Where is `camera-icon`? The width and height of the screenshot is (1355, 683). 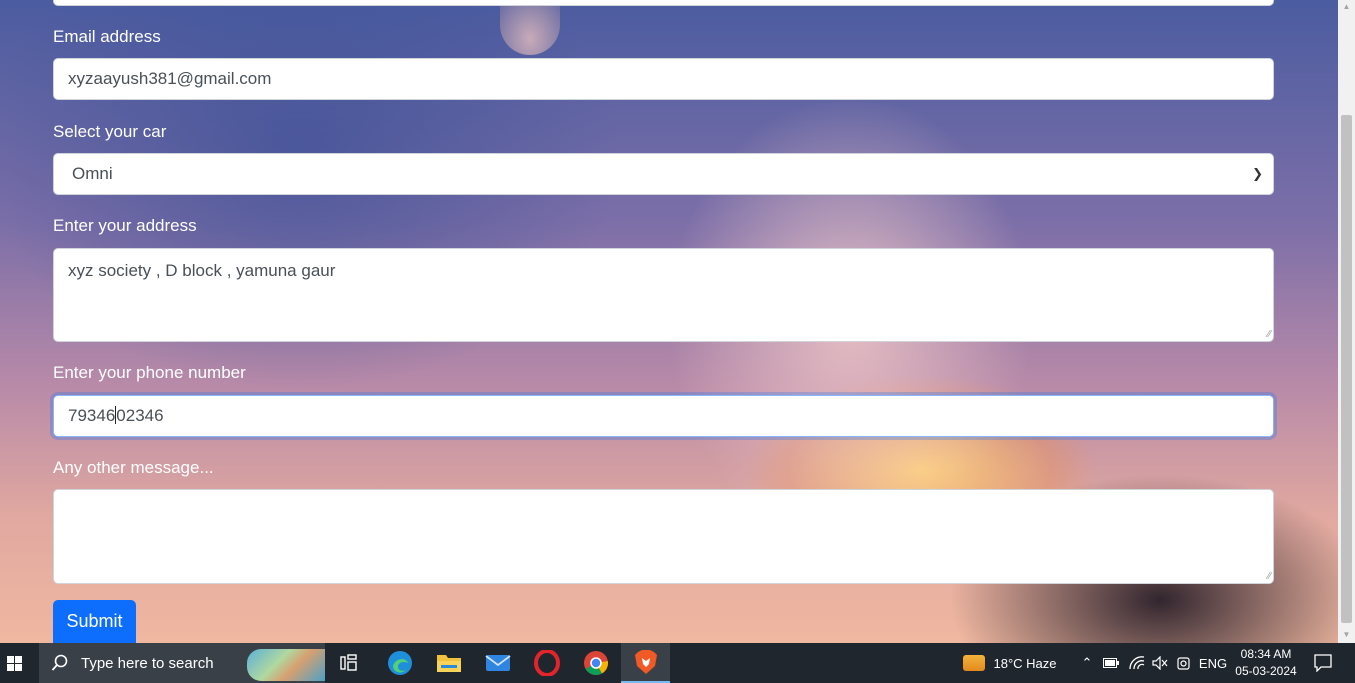 camera-icon is located at coordinates (1183, 663).